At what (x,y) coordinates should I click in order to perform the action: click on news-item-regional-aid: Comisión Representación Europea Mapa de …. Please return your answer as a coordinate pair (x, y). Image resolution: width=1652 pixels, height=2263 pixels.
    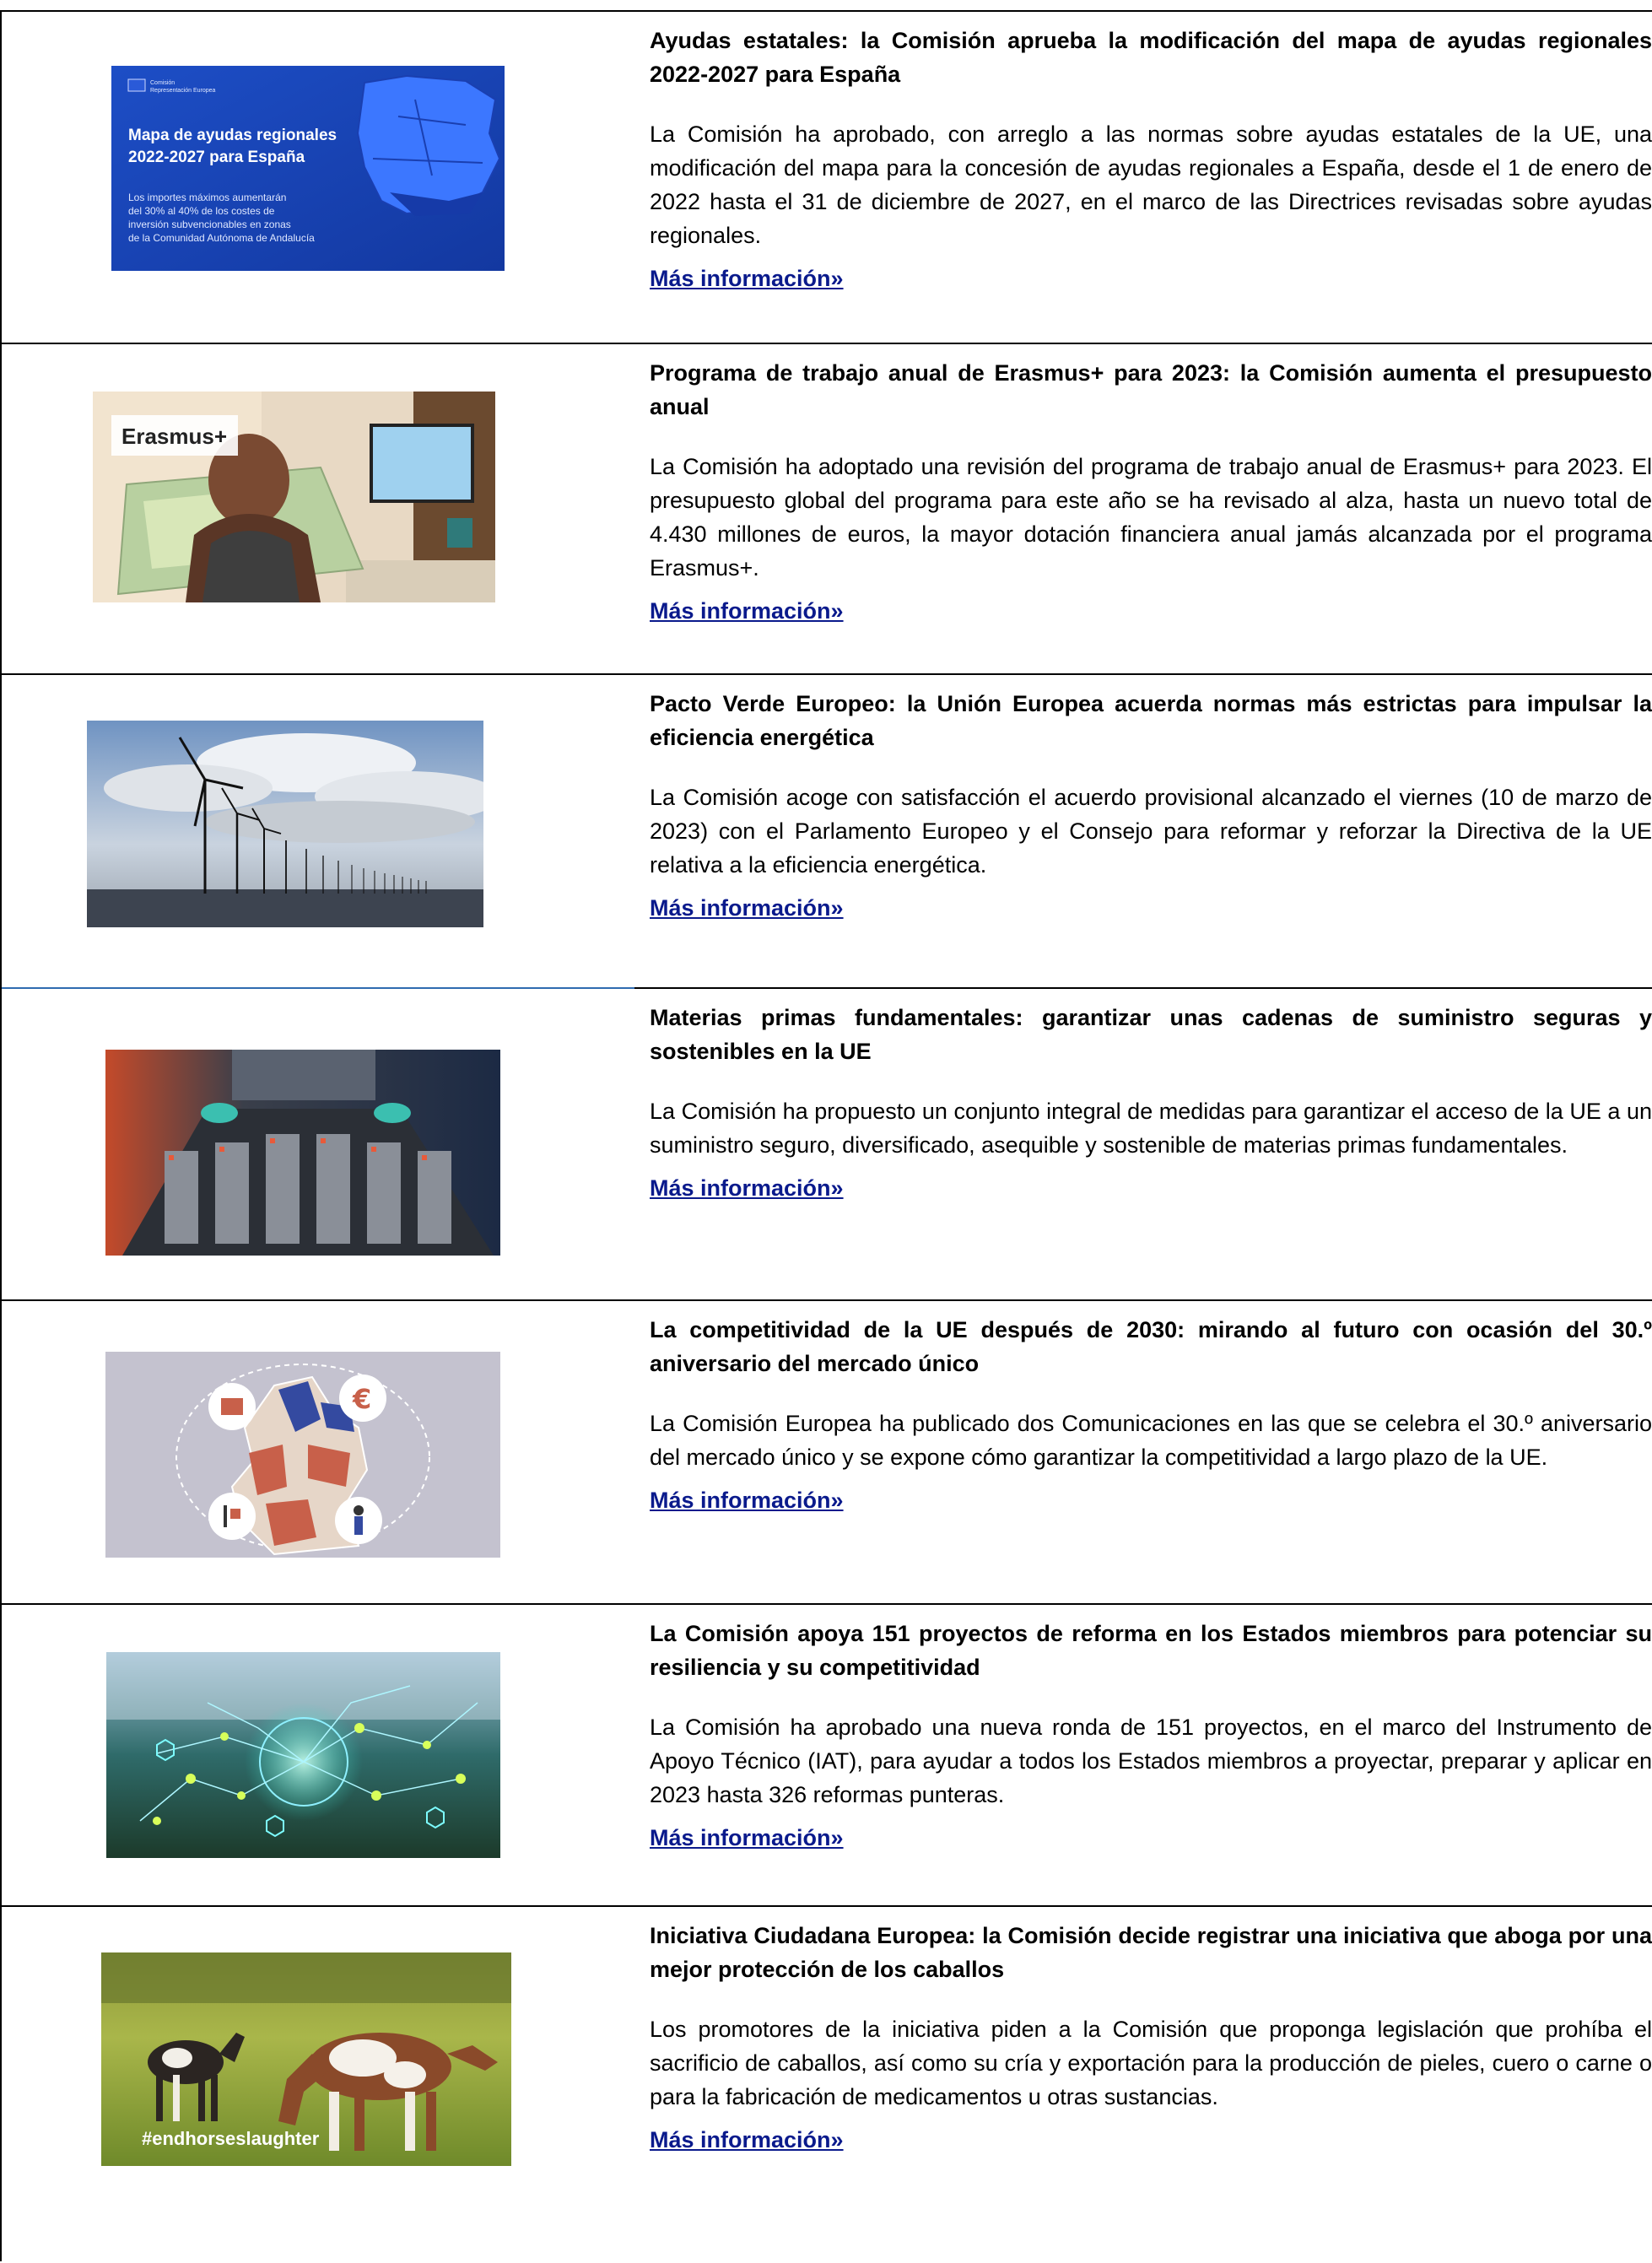
    Looking at the image, I should click on (827, 178).